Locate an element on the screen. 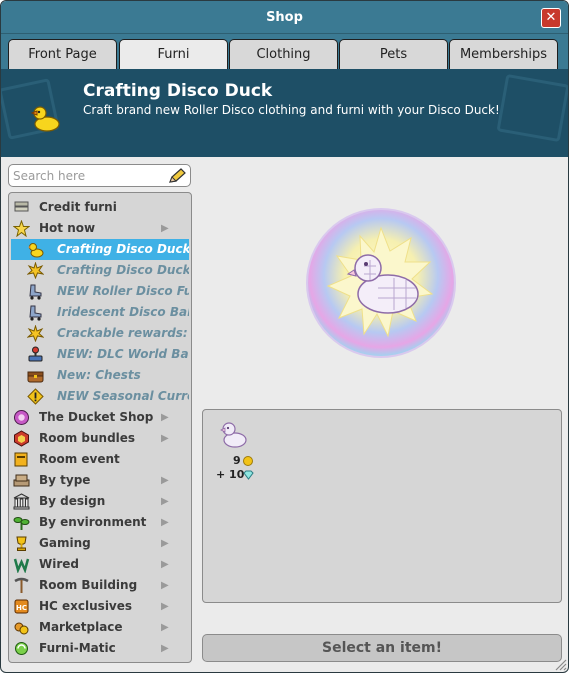  category-item: Crackable rewards: Prol is located at coordinates (100, 333).